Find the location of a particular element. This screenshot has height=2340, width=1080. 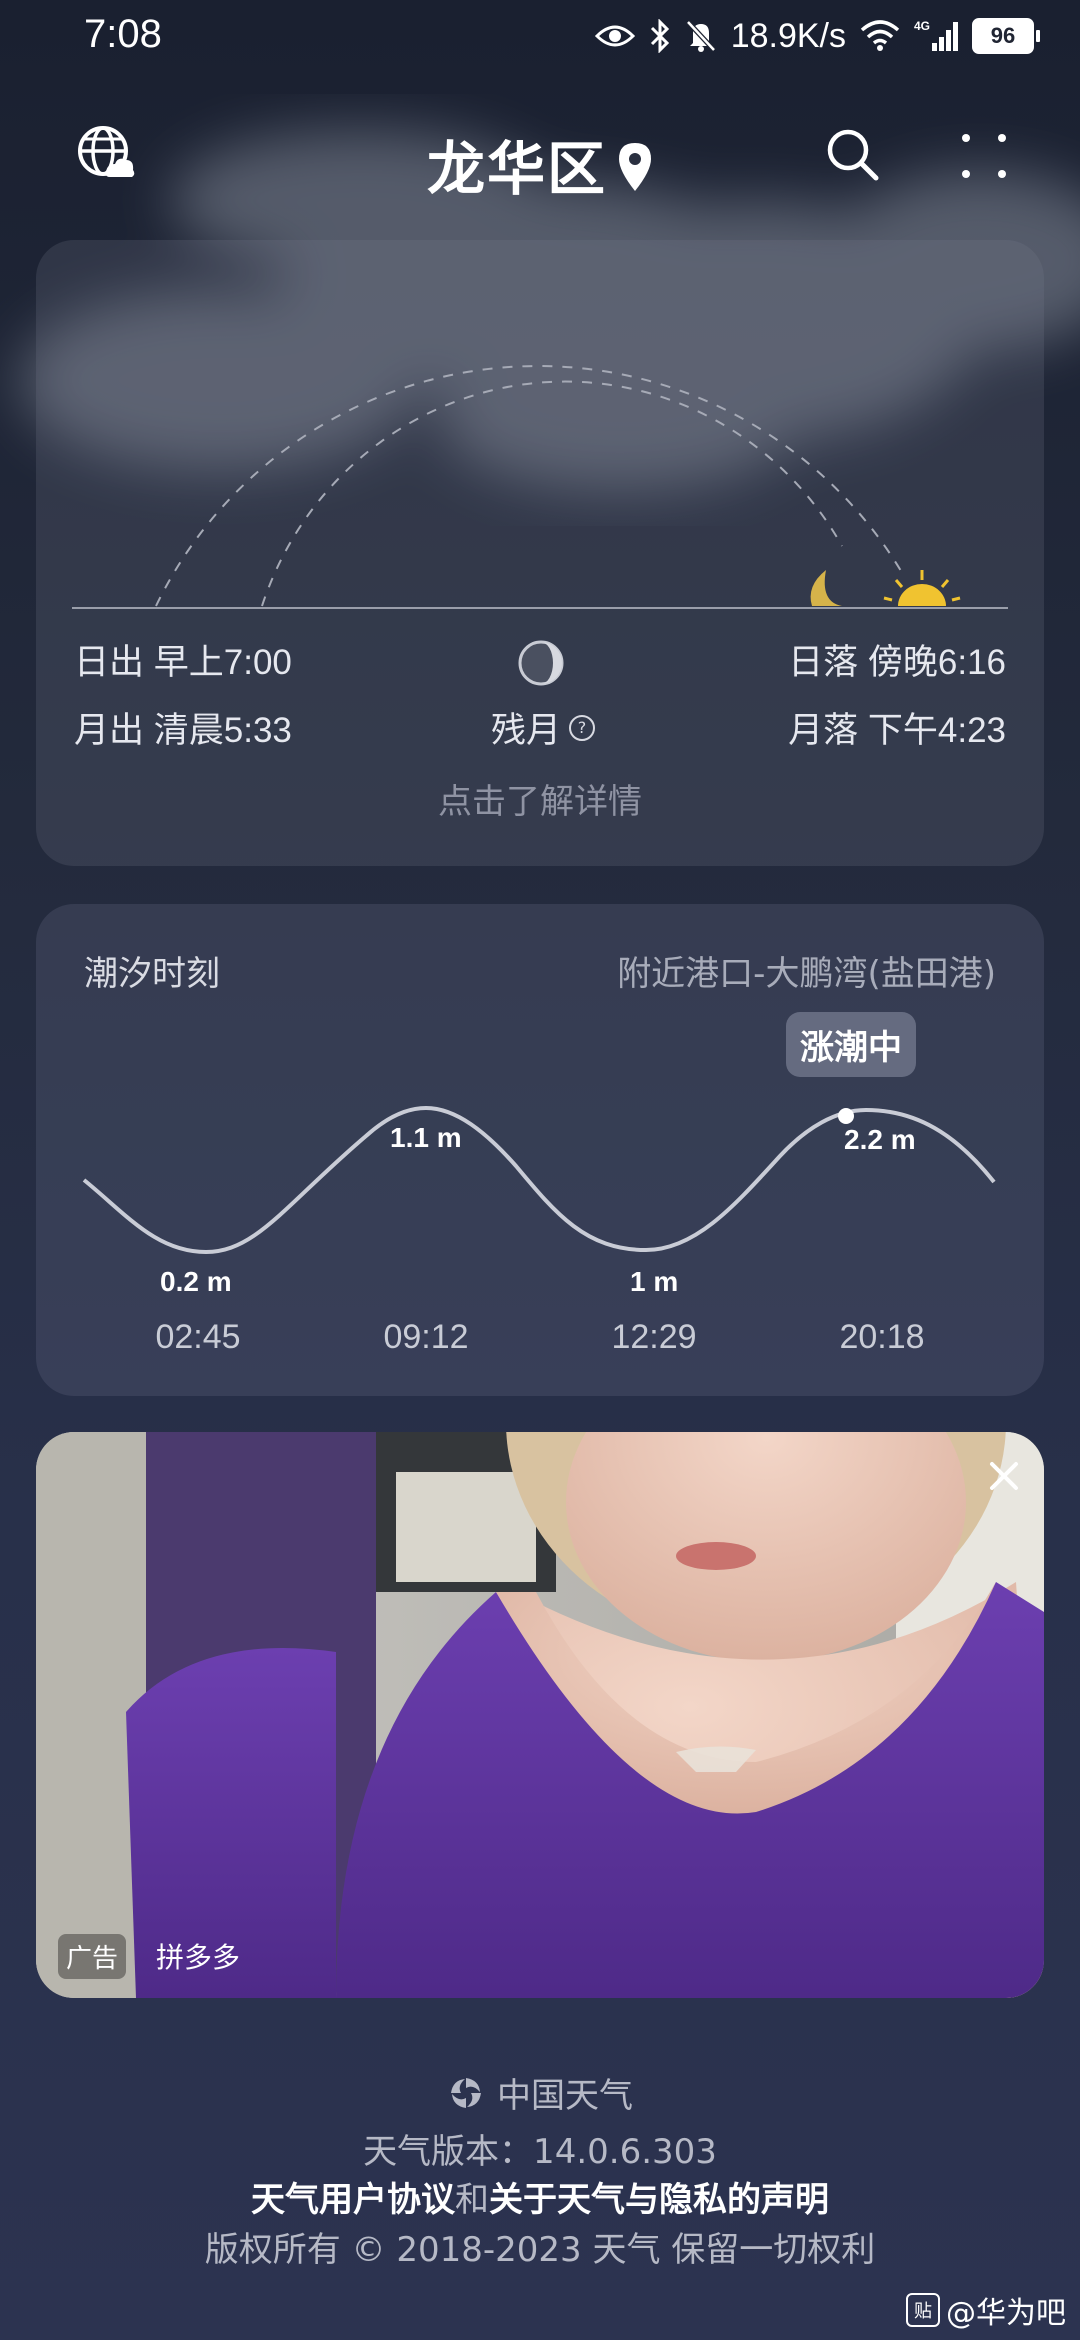

status-icons: 18.9K/s 4G 96 is located at coordinates (817, 36).